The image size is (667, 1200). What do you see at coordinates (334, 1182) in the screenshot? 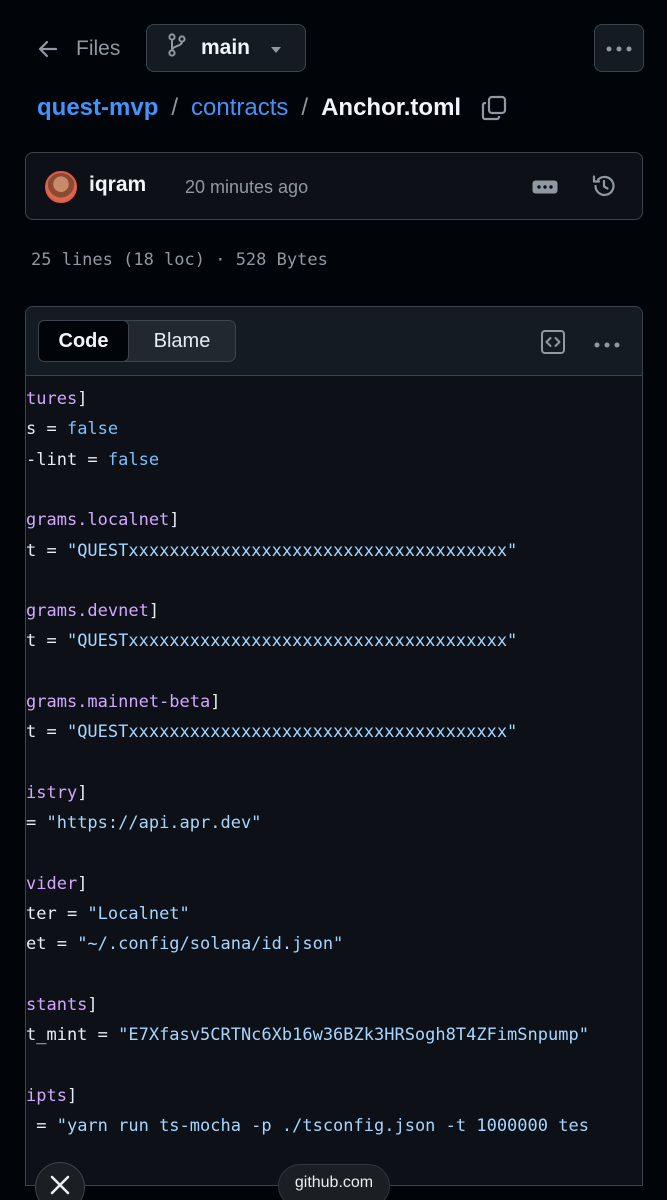
I see `browser-url-pill: github.com` at bounding box center [334, 1182].